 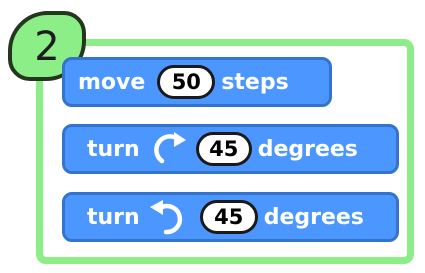 I want to click on turn-right-block: turn 45 degrees, so click(x=230, y=149).